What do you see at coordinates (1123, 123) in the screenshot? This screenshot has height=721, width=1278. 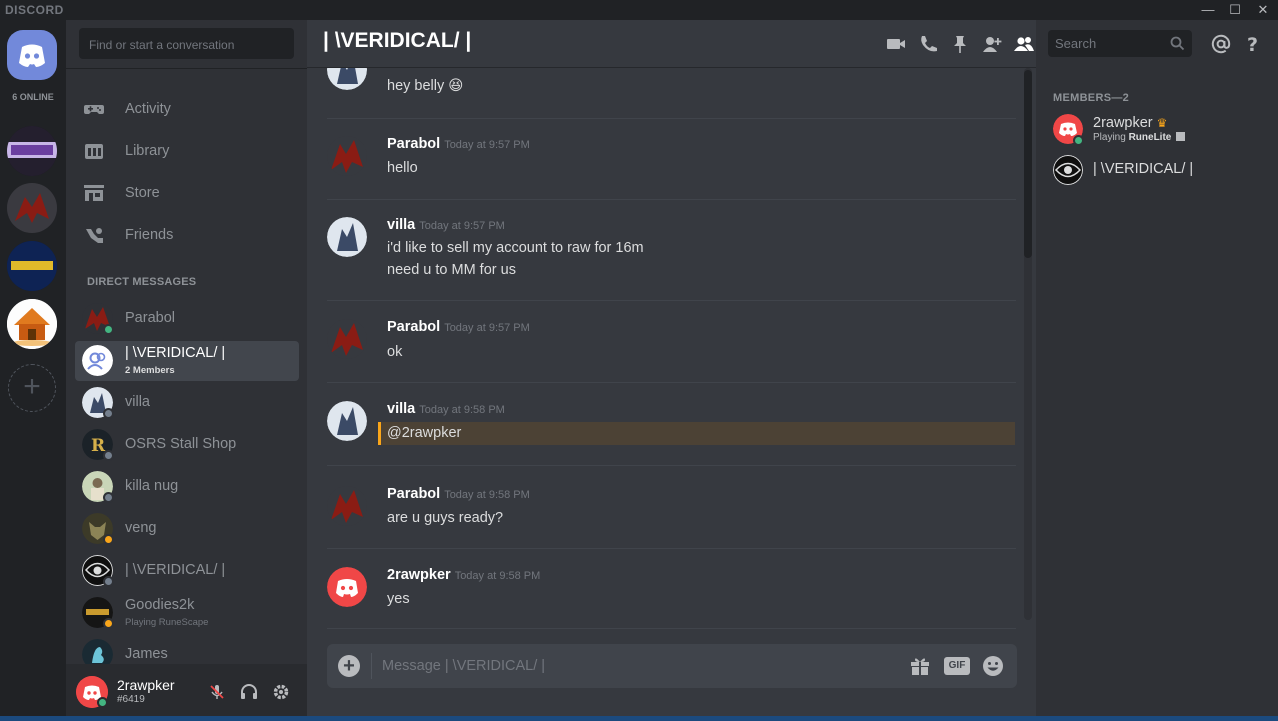 I see `member-name-text: 2rawpker` at bounding box center [1123, 123].